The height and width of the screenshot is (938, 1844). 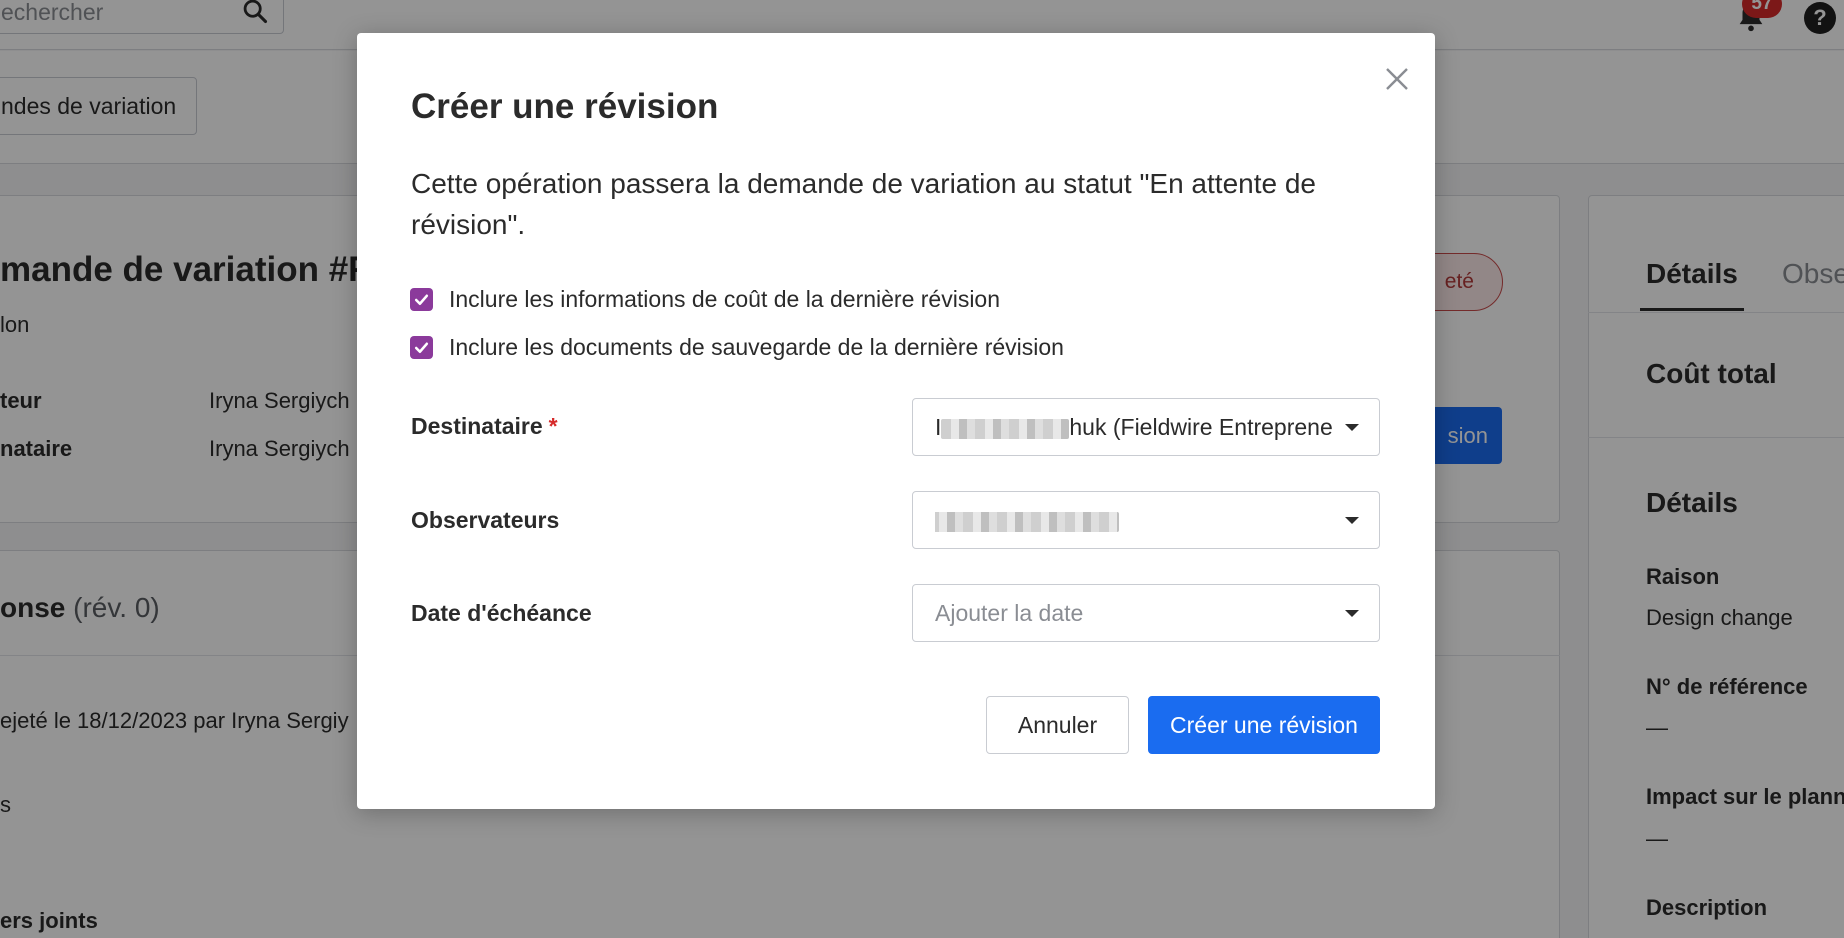 I want to click on recipient-field-label: Destinataire *, so click(x=484, y=426).